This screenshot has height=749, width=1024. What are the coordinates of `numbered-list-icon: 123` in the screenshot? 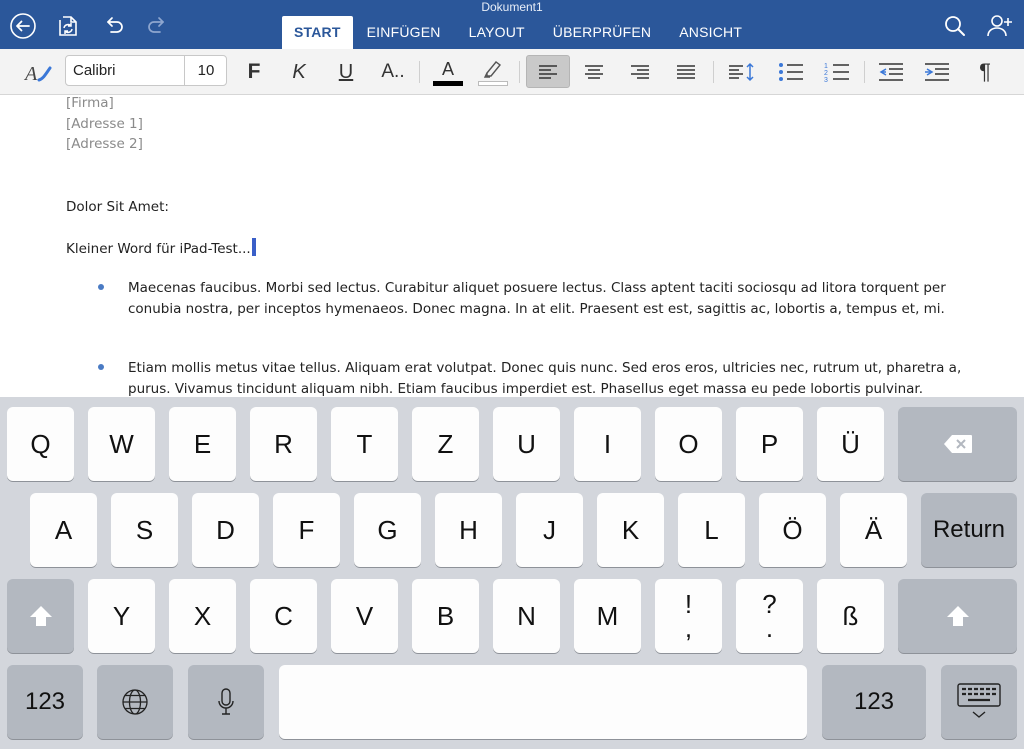 It's located at (836, 73).